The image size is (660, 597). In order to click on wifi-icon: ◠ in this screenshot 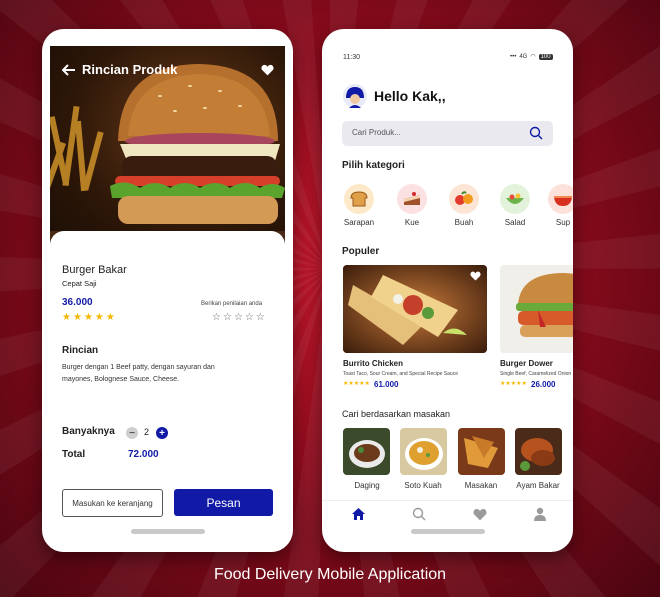, I will do `click(533, 57)`.